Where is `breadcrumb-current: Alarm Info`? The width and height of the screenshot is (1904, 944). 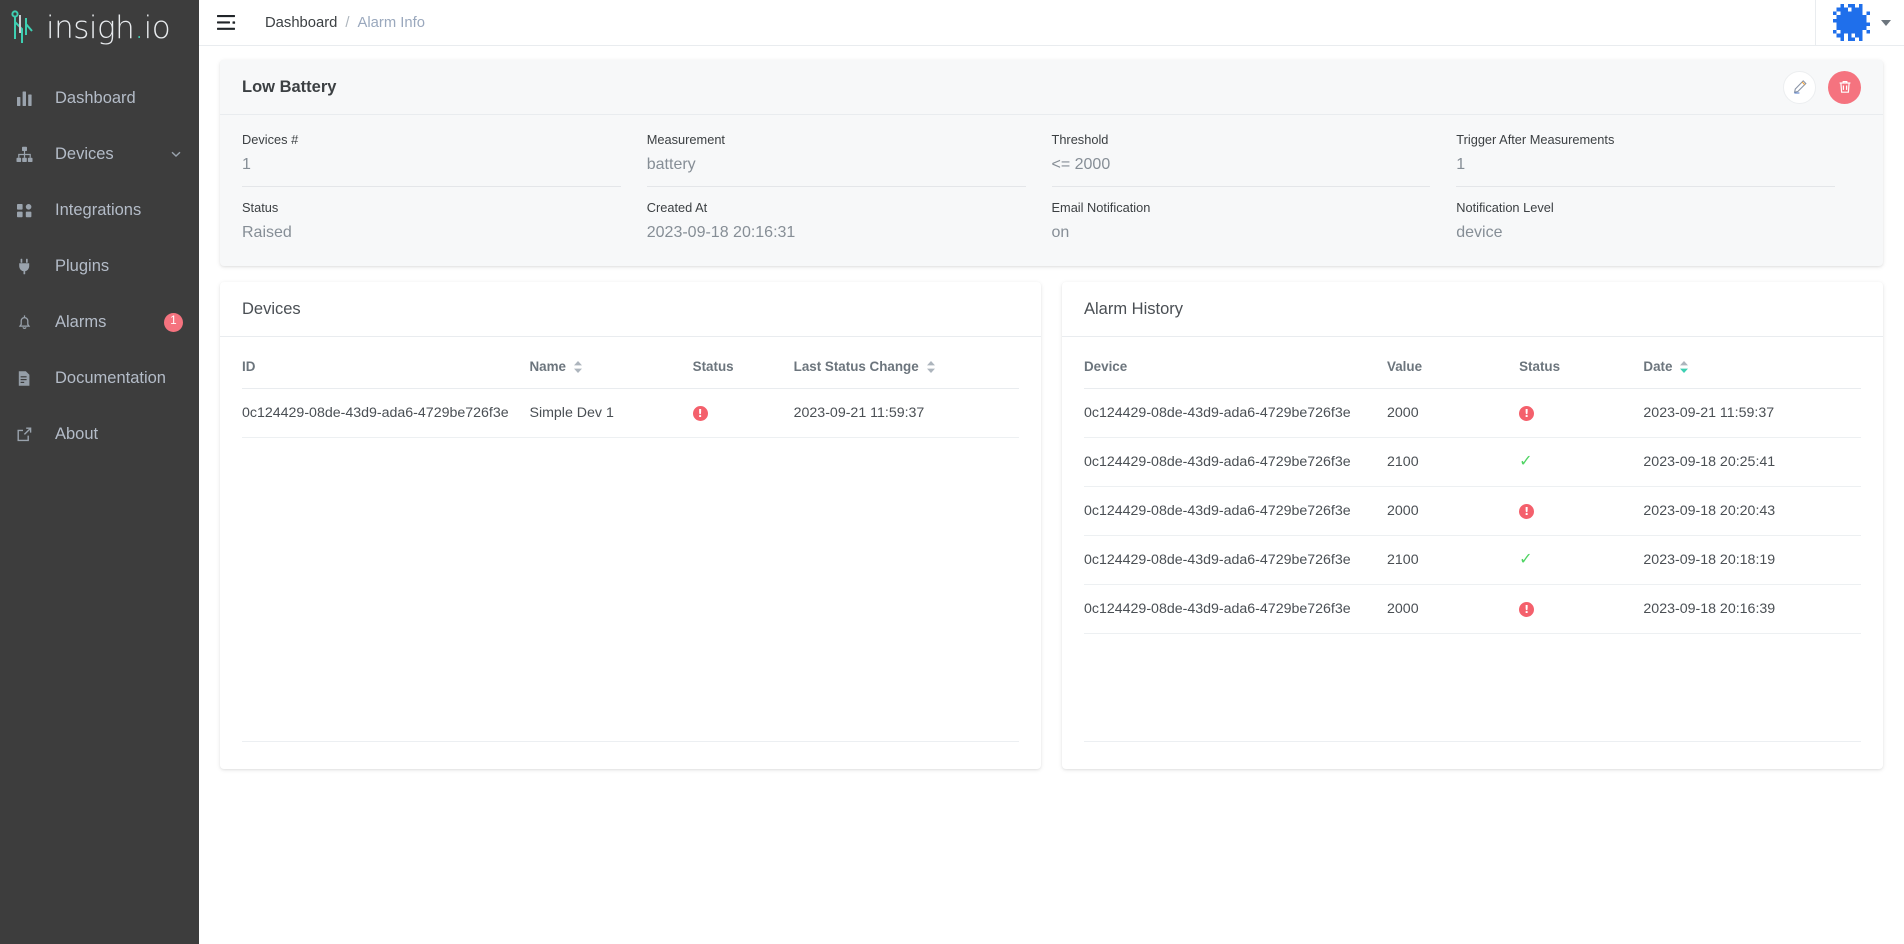 breadcrumb-current: Alarm Info is located at coordinates (391, 23).